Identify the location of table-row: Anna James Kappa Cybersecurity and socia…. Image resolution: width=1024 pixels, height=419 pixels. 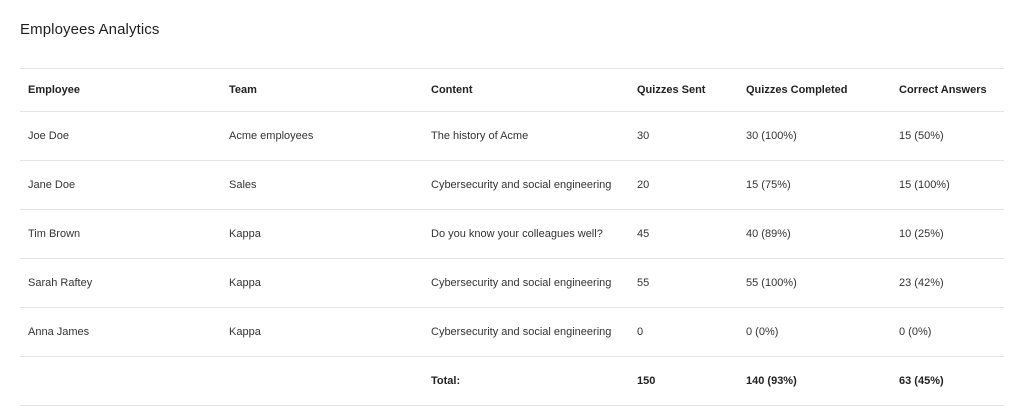
(512, 332).